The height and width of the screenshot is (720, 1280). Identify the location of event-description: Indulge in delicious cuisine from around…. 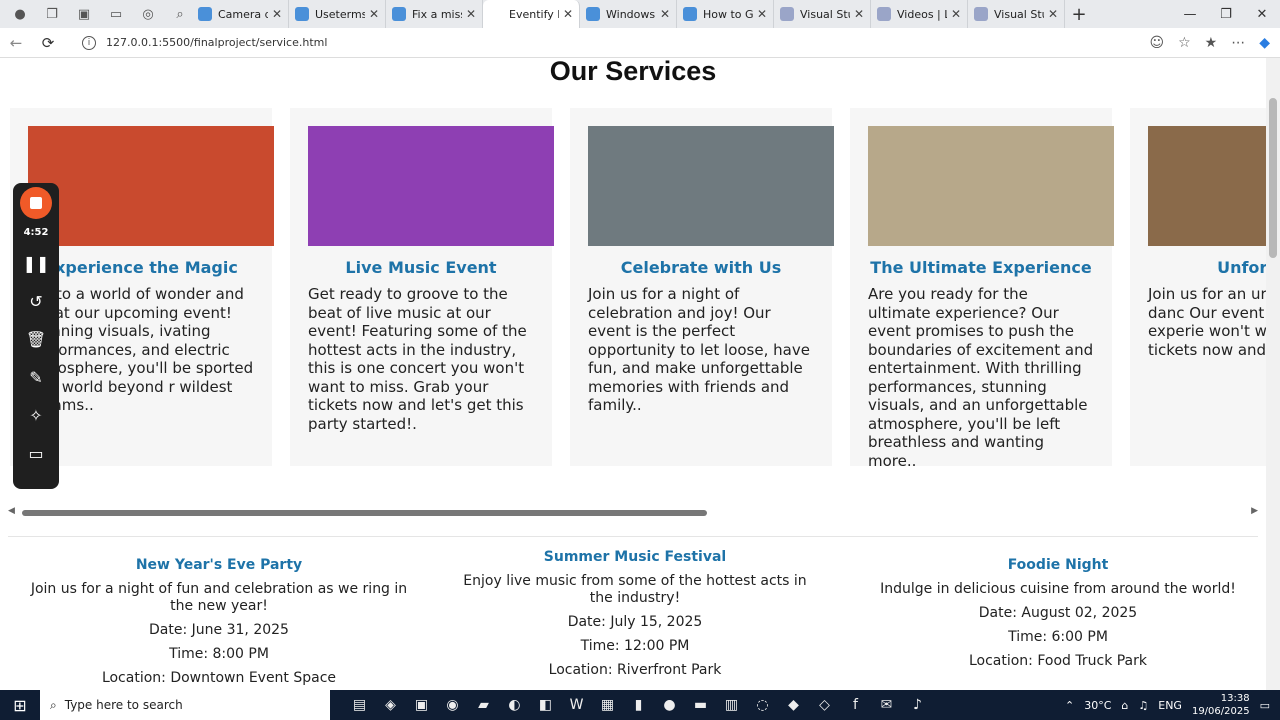
(1058, 589).